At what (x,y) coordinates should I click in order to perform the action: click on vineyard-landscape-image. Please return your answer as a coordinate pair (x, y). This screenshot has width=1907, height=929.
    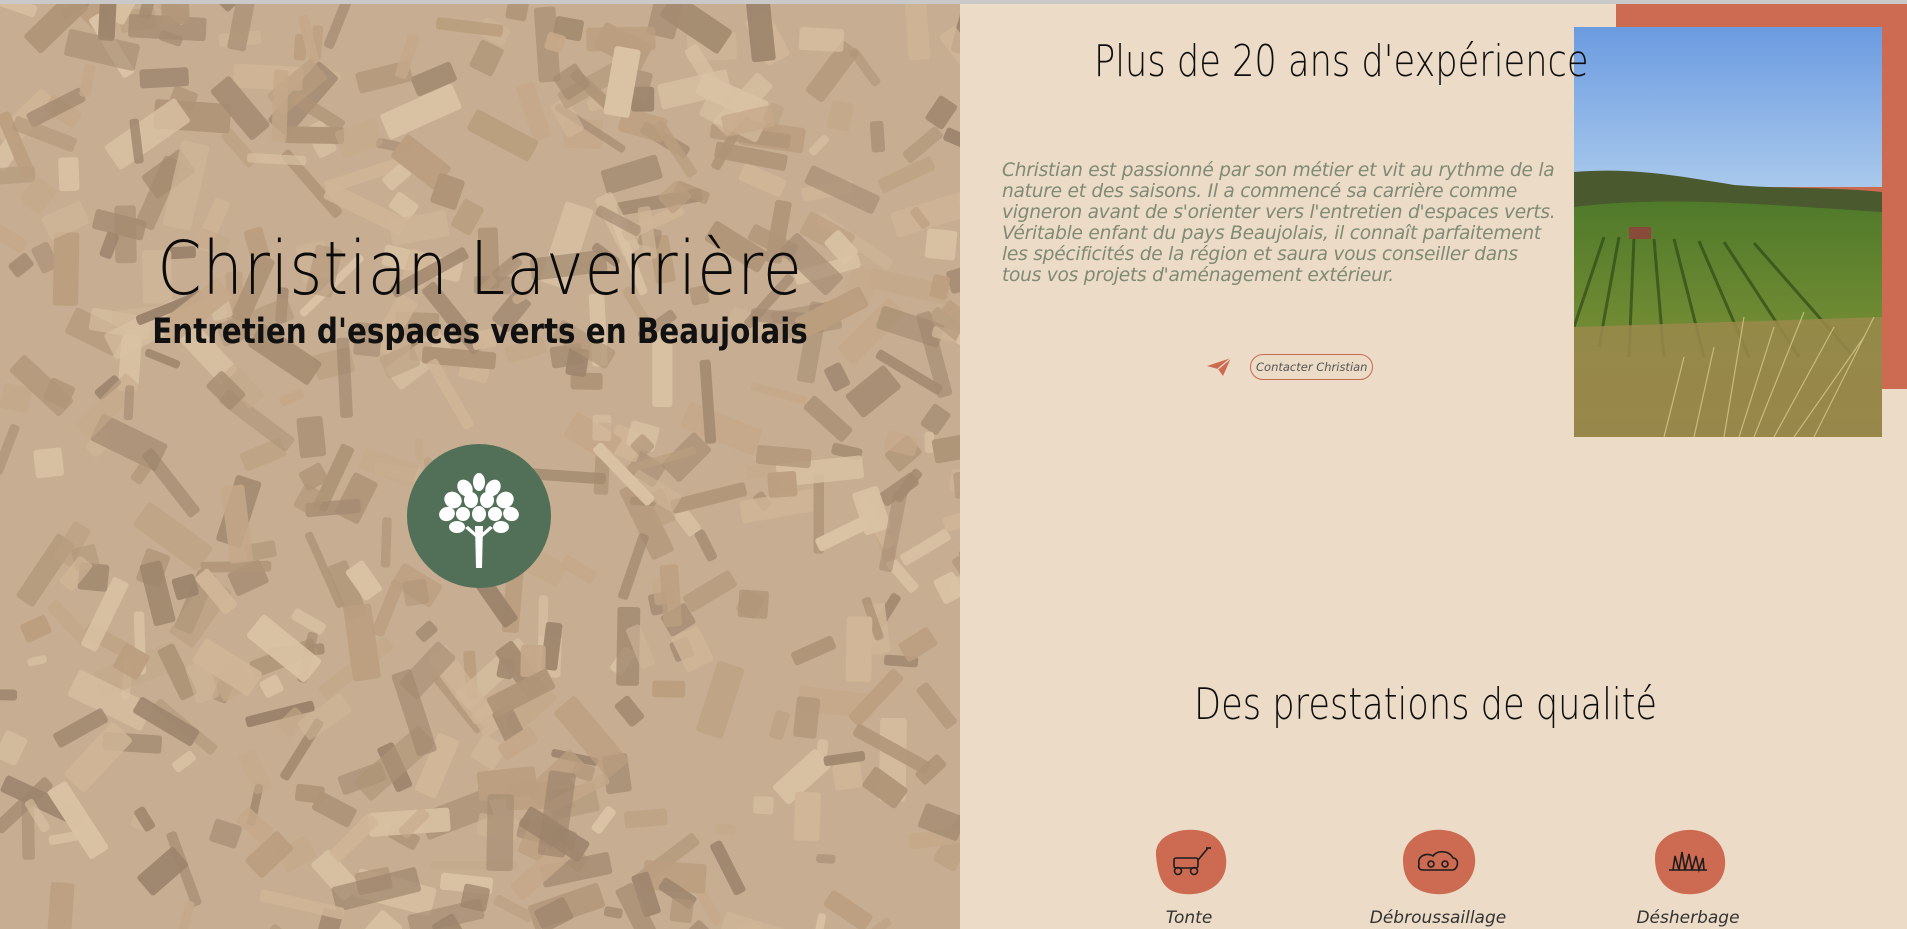
    Looking at the image, I should click on (1728, 232).